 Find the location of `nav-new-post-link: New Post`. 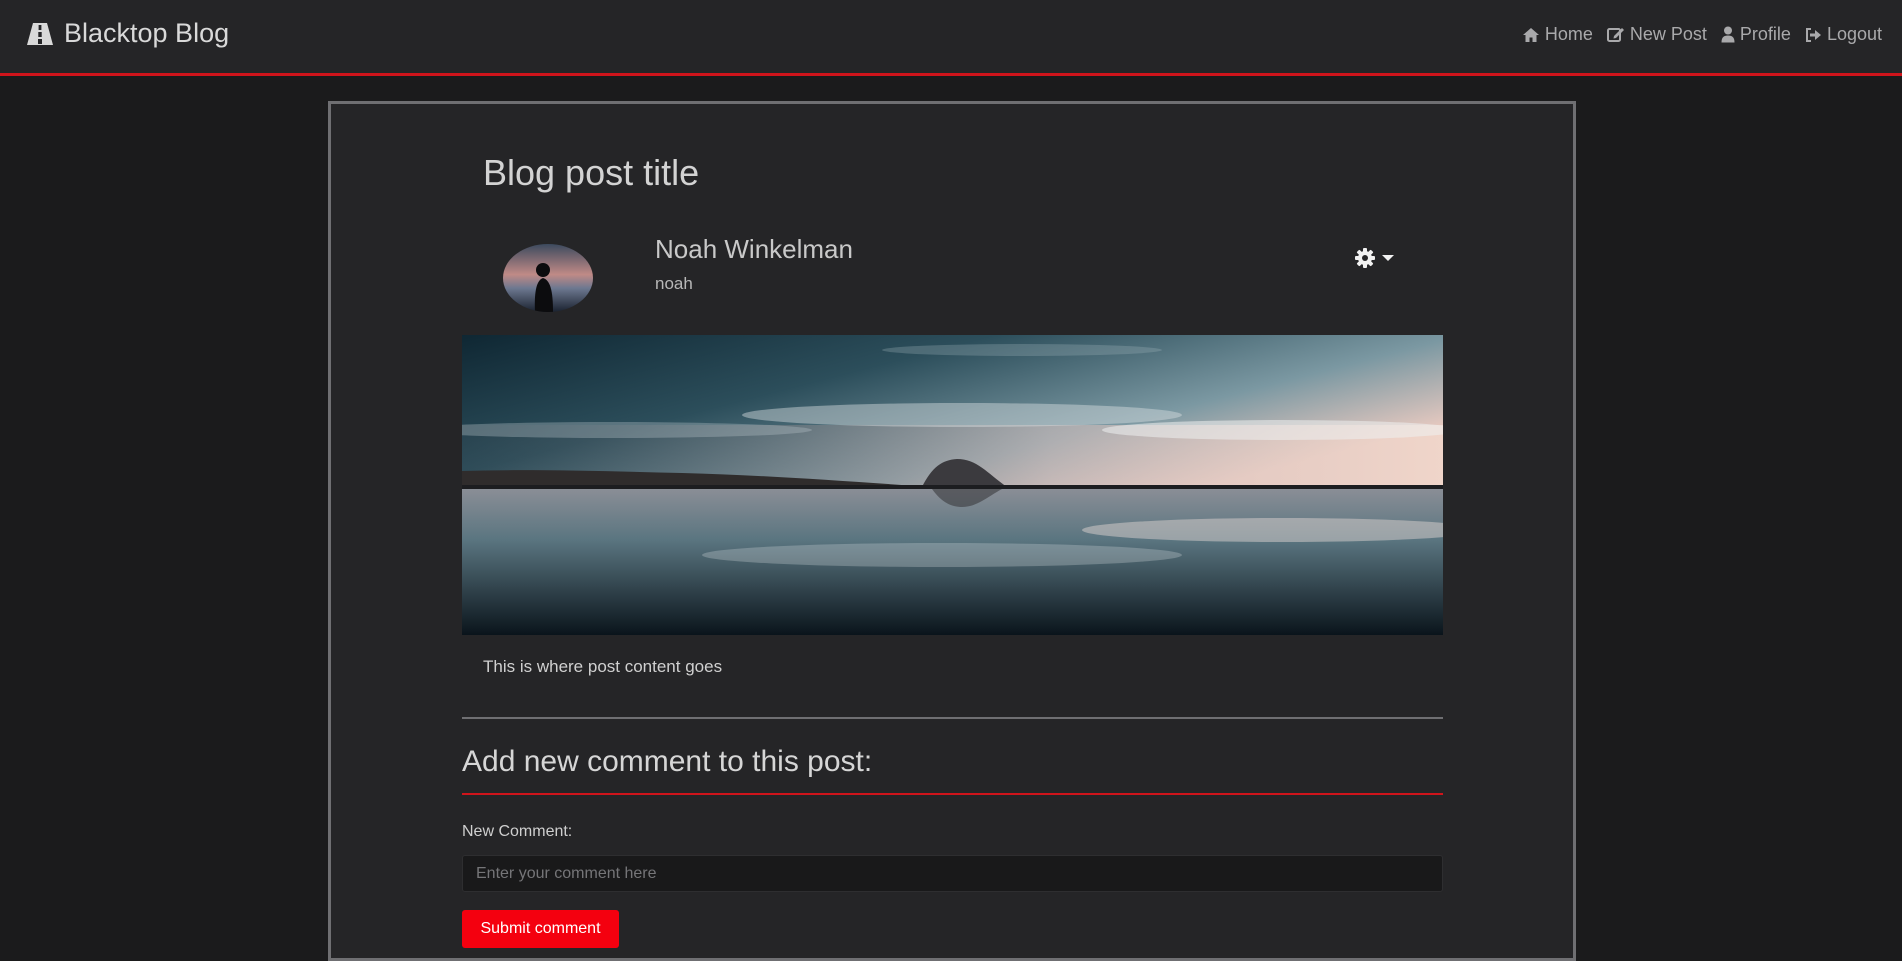

nav-new-post-link: New Post is located at coordinates (1656, 34).